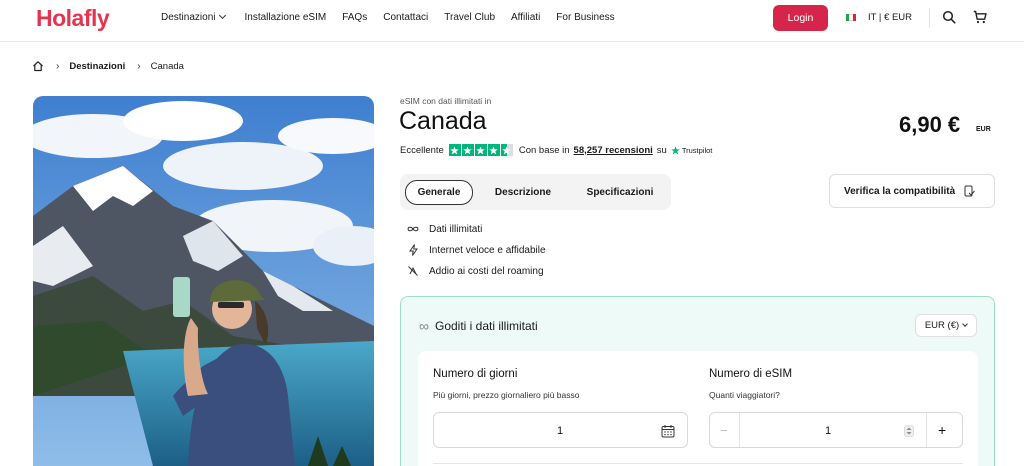 Image resolution: width=1024 pixels, height=466 pixels. What do you see at coordinates (697, 150) in the screenshot?
I see `trustpilot-logo: Trustpilot` at bounding box center [697, 150].